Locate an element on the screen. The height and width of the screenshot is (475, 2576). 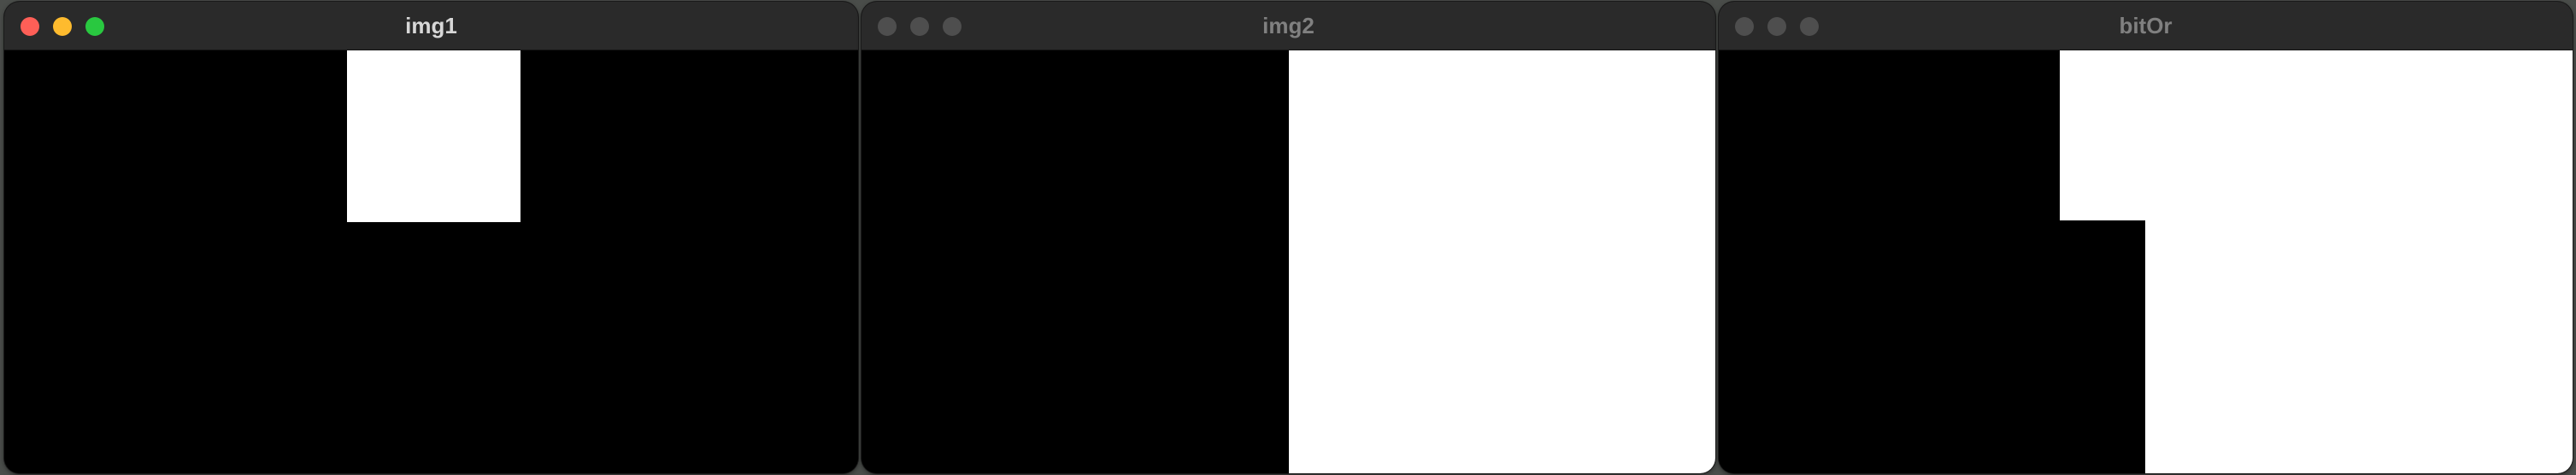
window-title: img2 is located at coordinates (1288, 25).